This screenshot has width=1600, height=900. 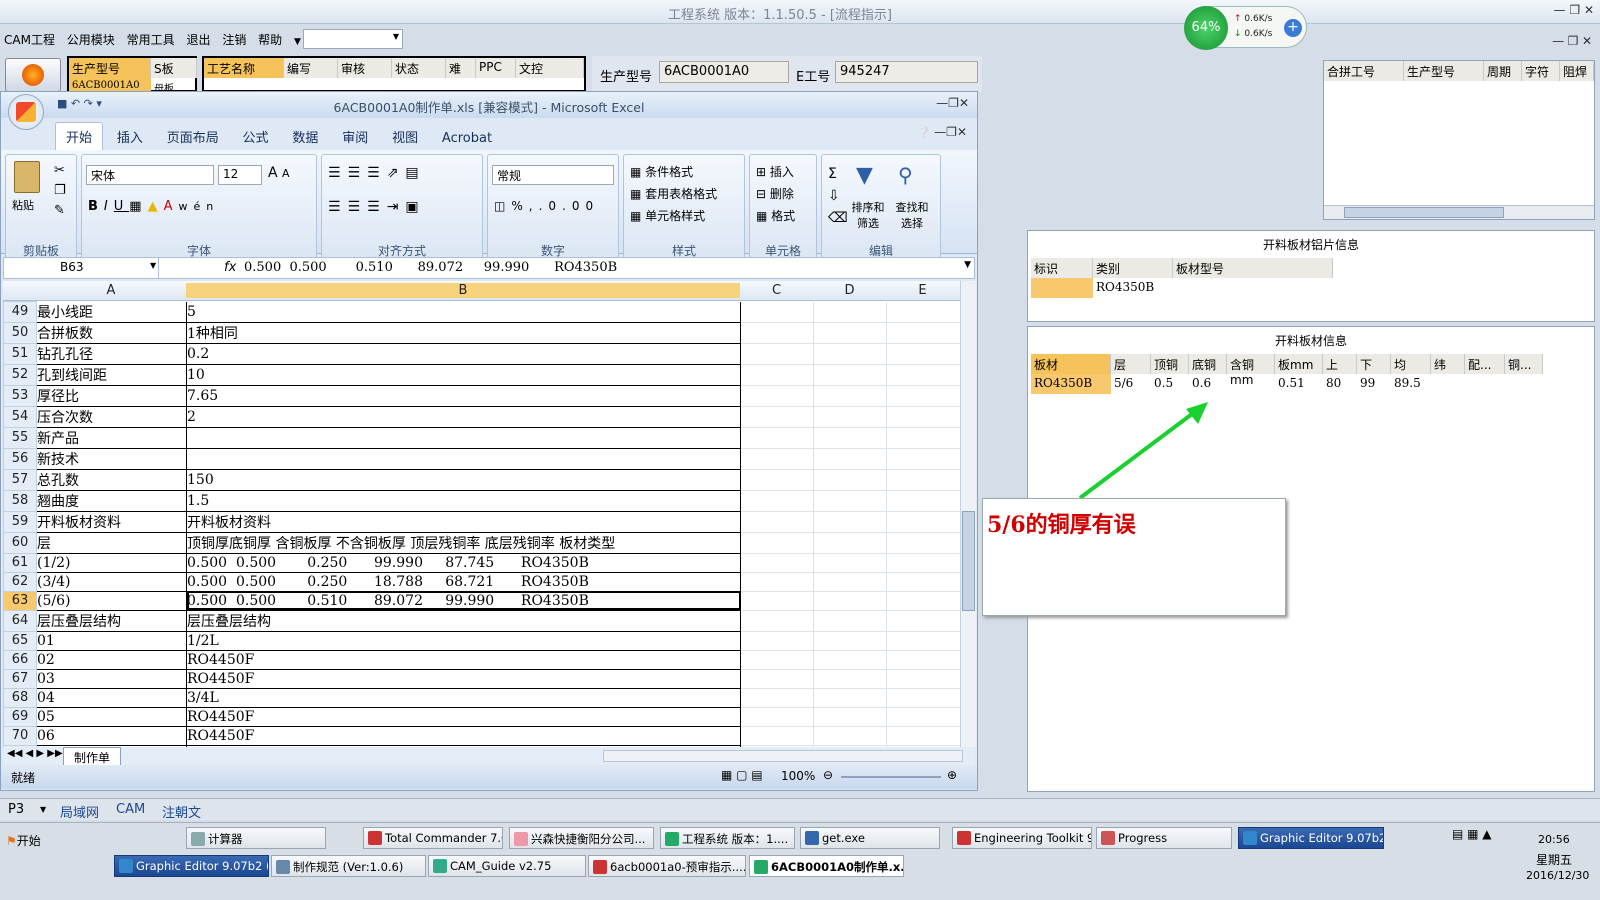 What do you see at coordinates (776, 290) in the screenshot?
I see `col-c: C` at bounding box center [776, 290].